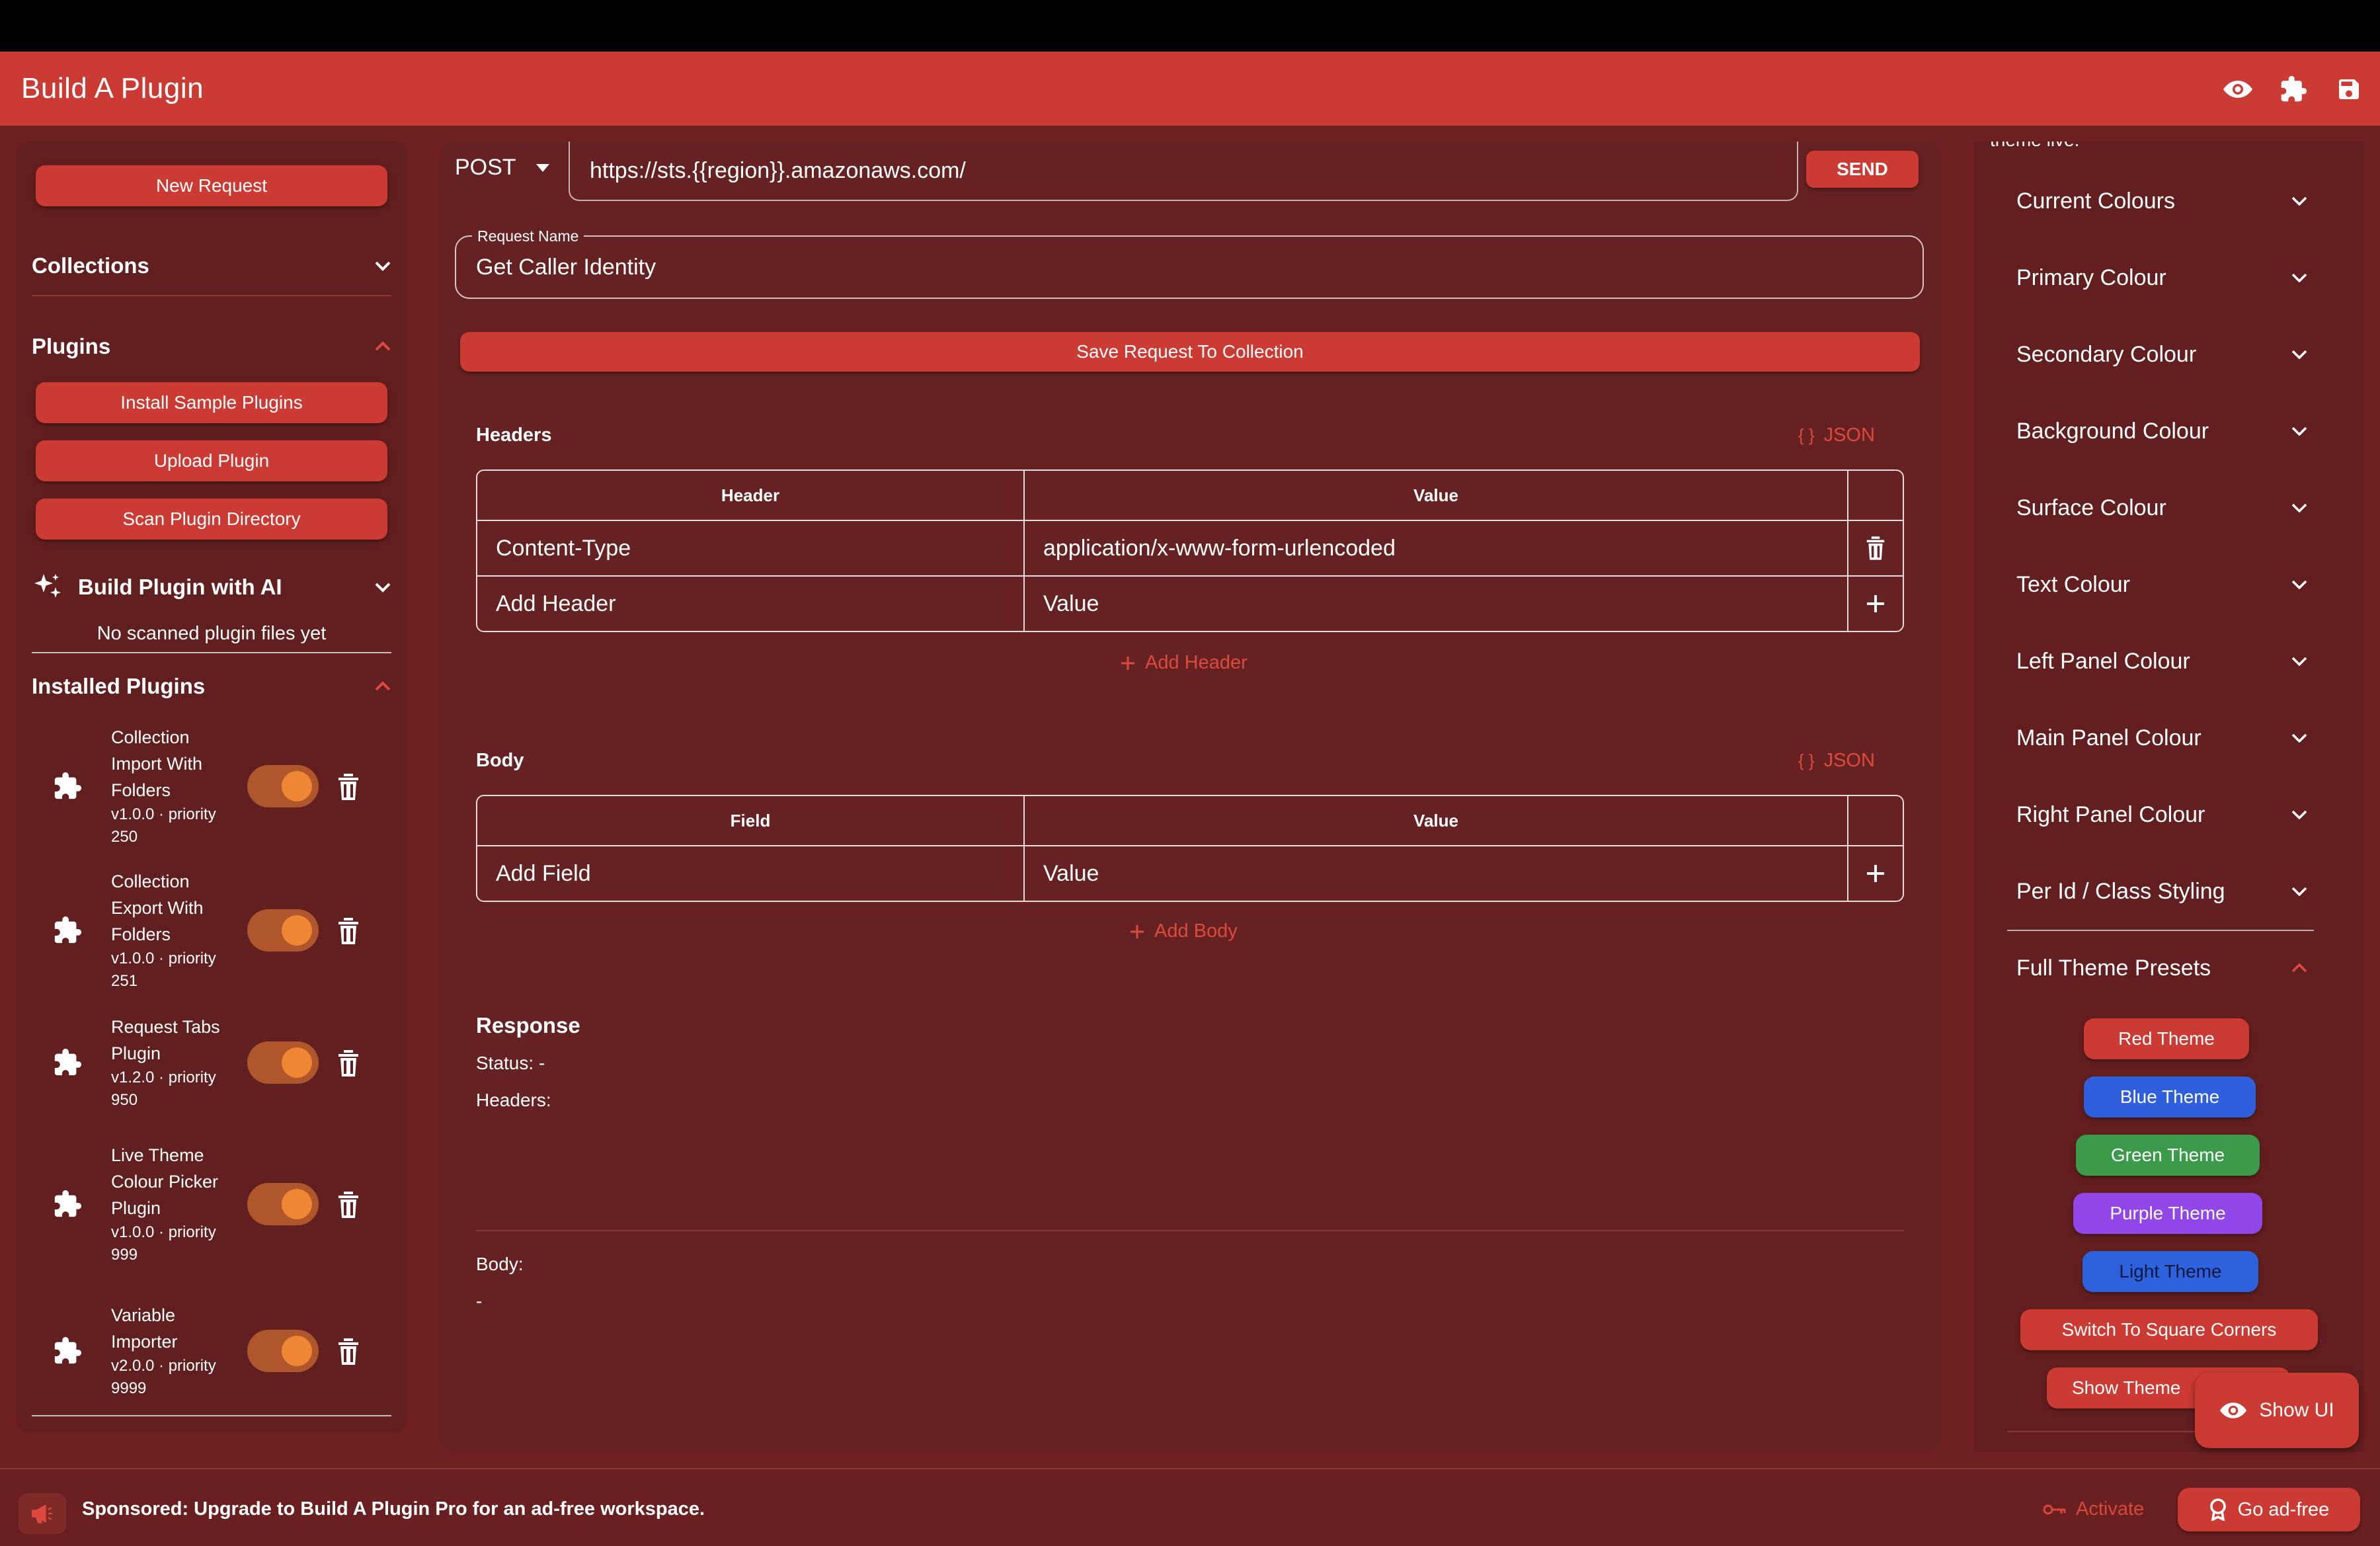 The image size is (2380, 1546). What do you see at coordinates (2299, 968) in the screenshot?
I see `chevron-up-icon` at bounding box center [2299, 968].